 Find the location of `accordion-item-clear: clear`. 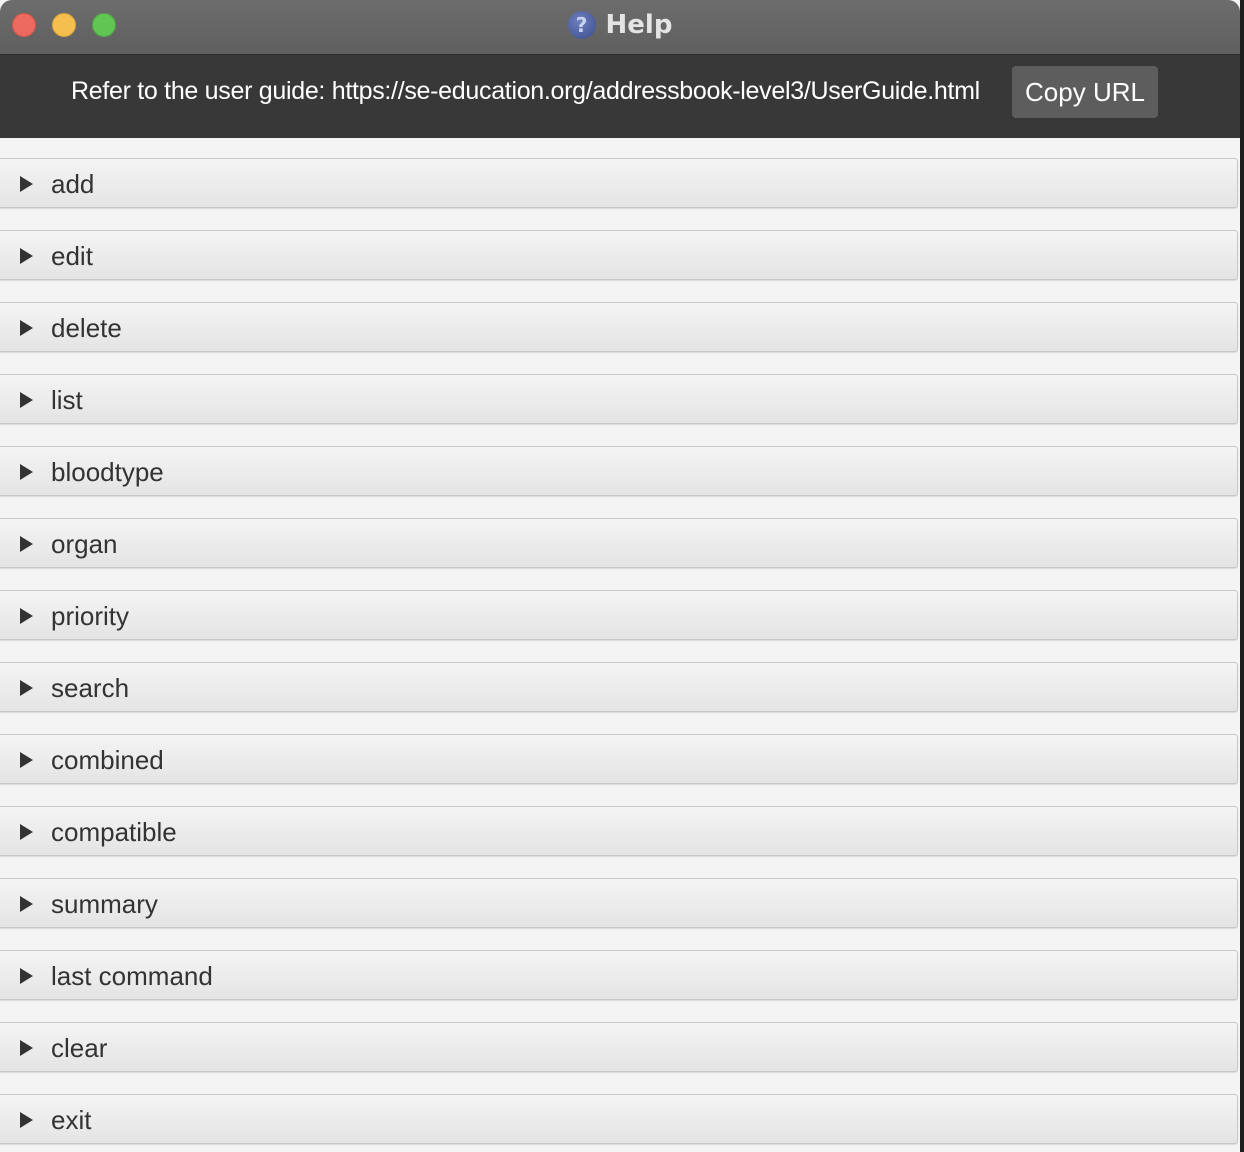

accordion-item-clear: clear is located at coordinates (619, 1047).